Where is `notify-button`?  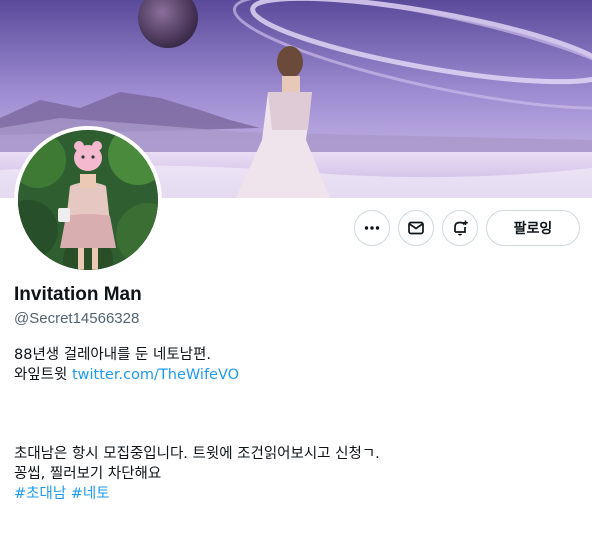 notify-button is located at coordinates (460, 228).